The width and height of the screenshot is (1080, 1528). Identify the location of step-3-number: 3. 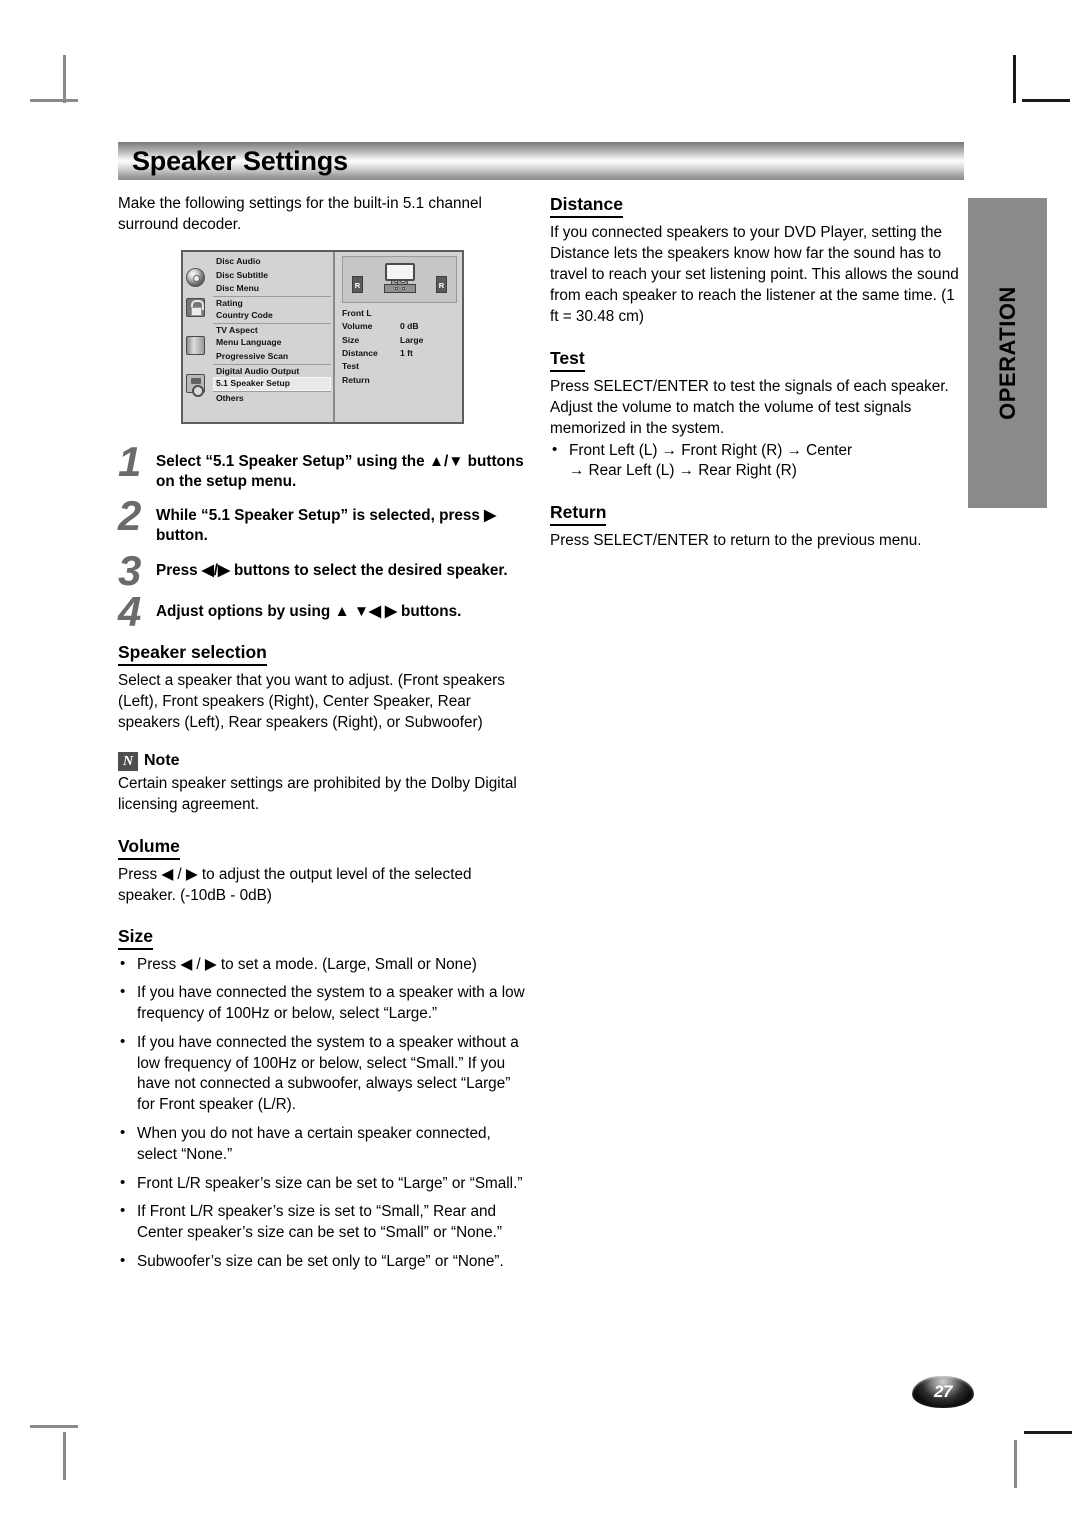
(130, 570).